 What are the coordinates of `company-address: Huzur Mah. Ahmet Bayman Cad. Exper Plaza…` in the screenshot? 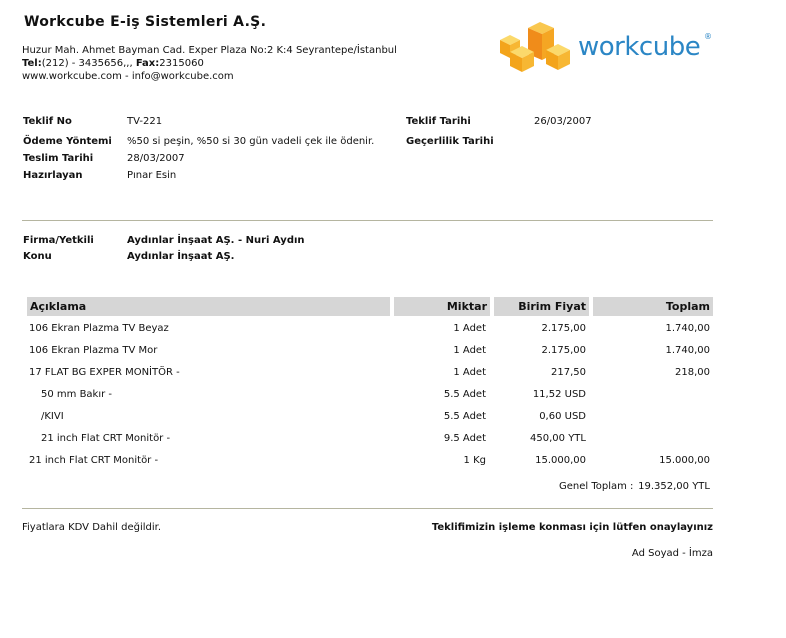 It's located at (209, 50).